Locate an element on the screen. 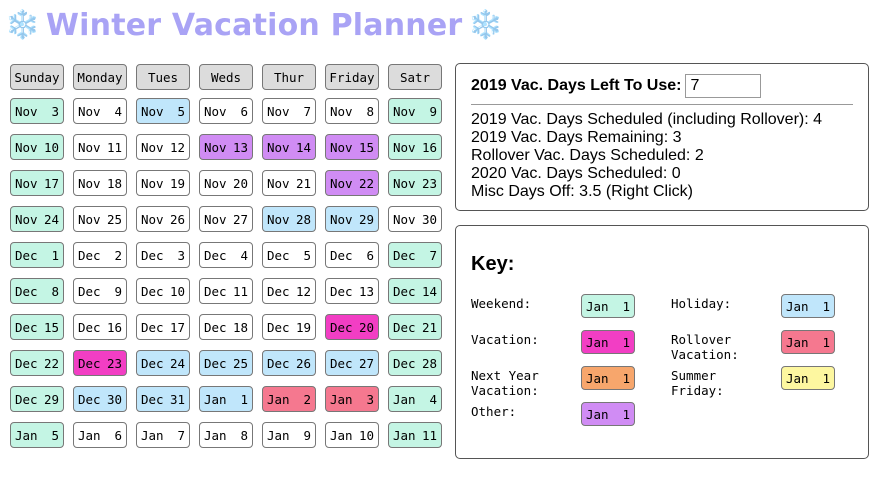 This screenshot has width=890, height=482. day-cell-dec-16: Dec 16 is located at coordinates (100, 327).